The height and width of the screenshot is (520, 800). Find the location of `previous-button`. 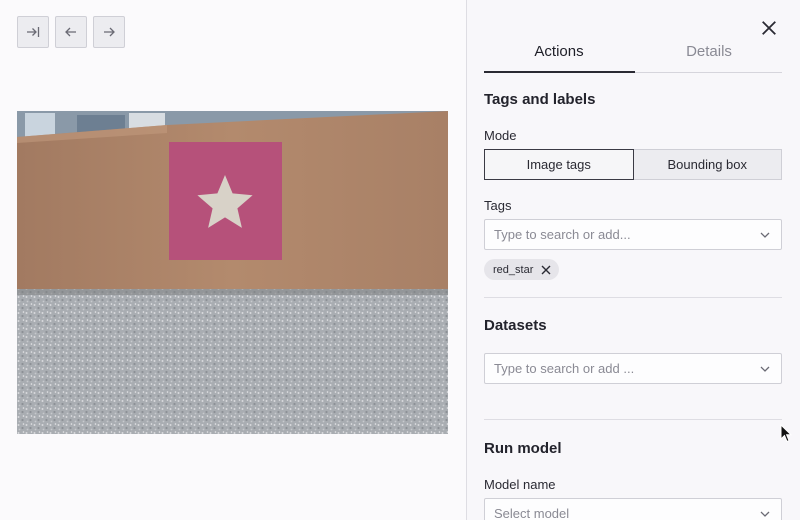

previous-button is located at coordinates (71, 32).